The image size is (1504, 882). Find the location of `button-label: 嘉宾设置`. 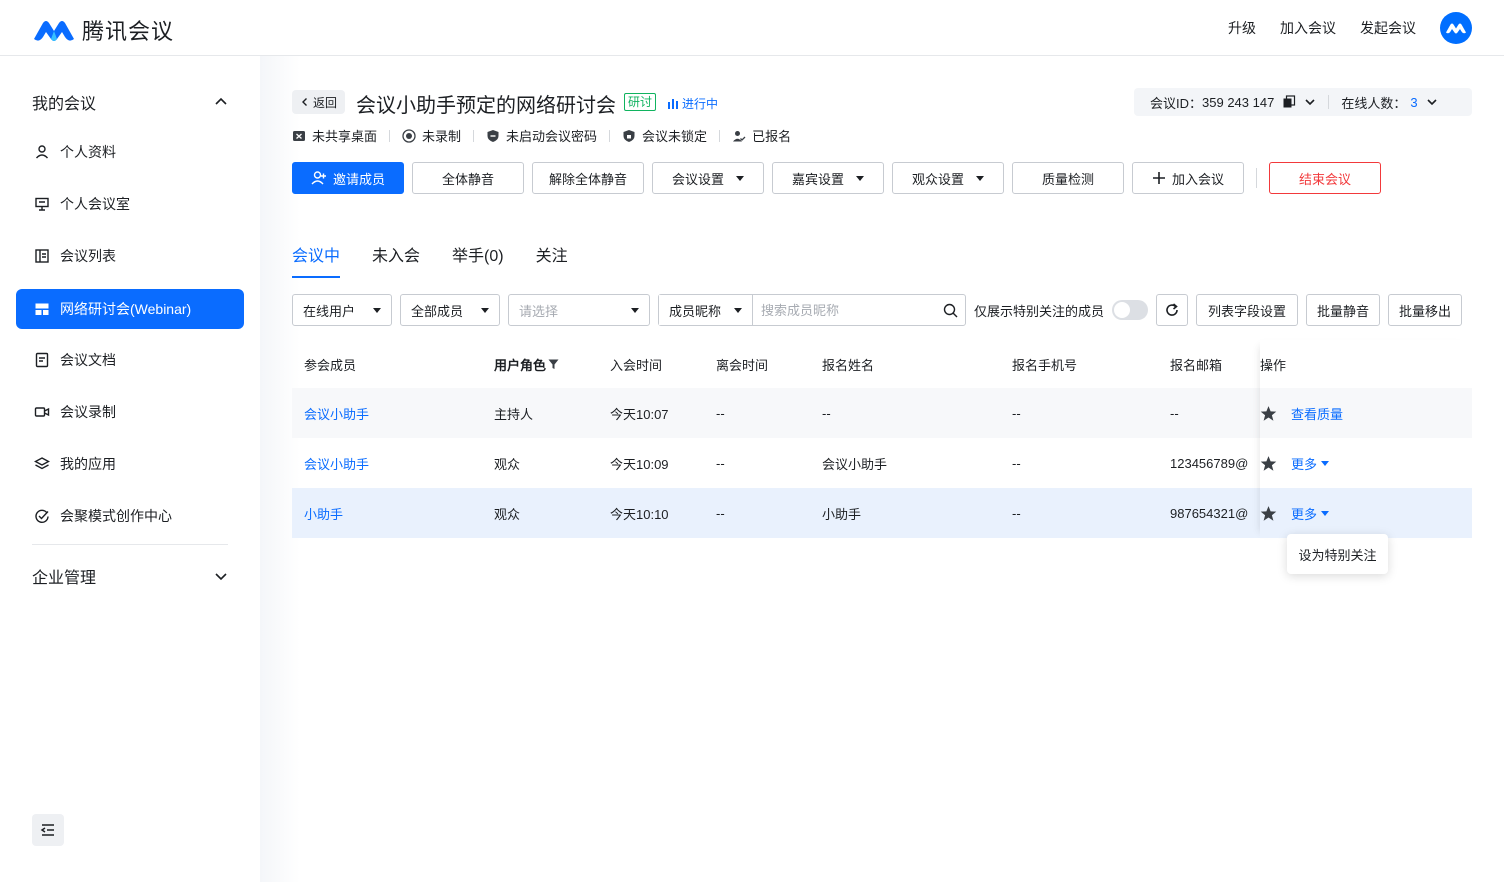

button-label: 嘉宾设置 is located at coordinates (817, 179).